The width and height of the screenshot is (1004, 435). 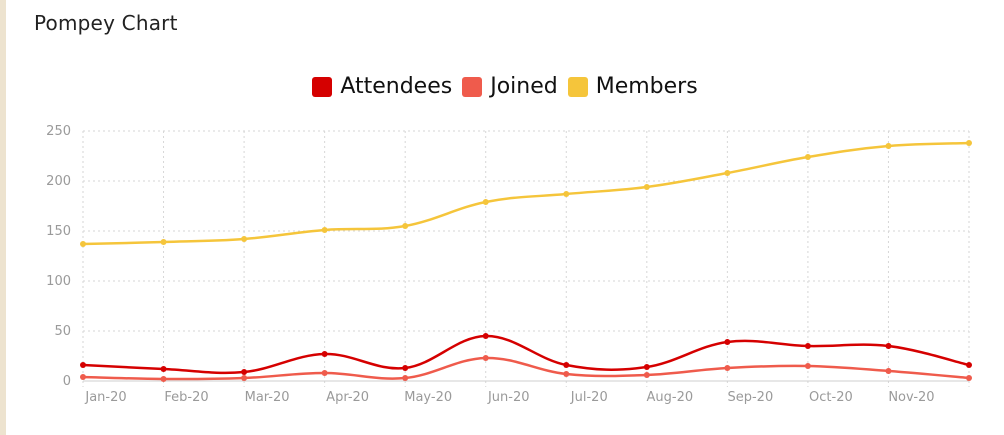 What do you see at coordinates (67, 381) in the screenshot?
I see `y-tick-label: 0` at bounding box center [67, 381].